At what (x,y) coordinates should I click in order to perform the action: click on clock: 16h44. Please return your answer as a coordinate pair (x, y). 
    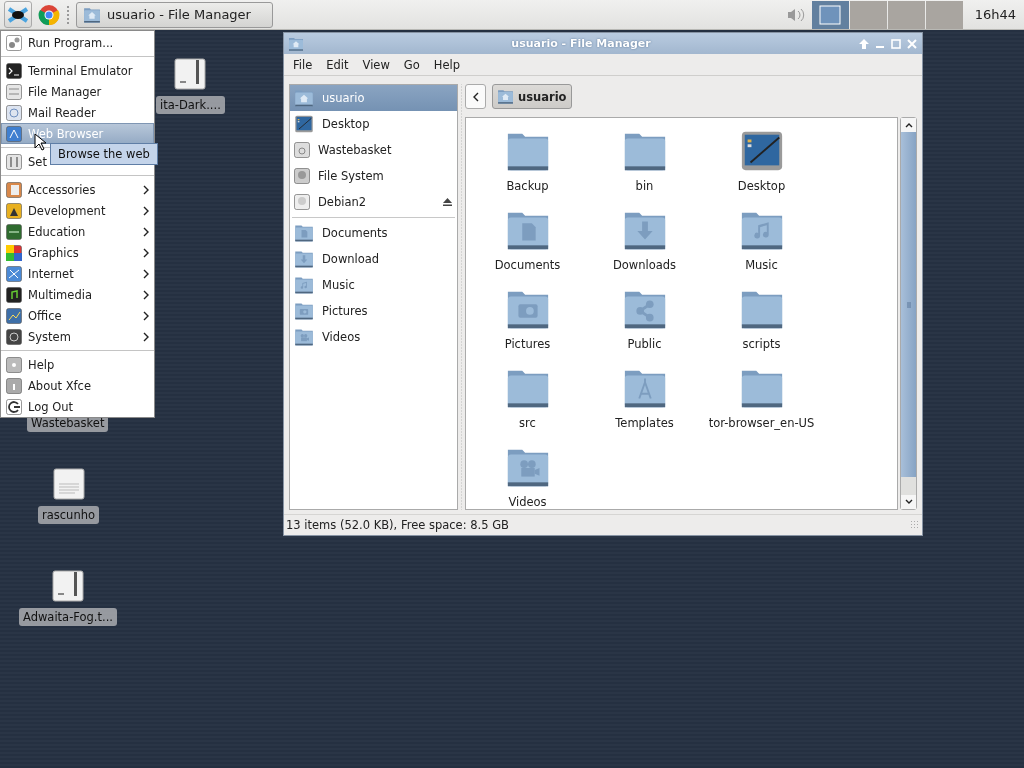
    Looking at the image, I should click on (995, 14).